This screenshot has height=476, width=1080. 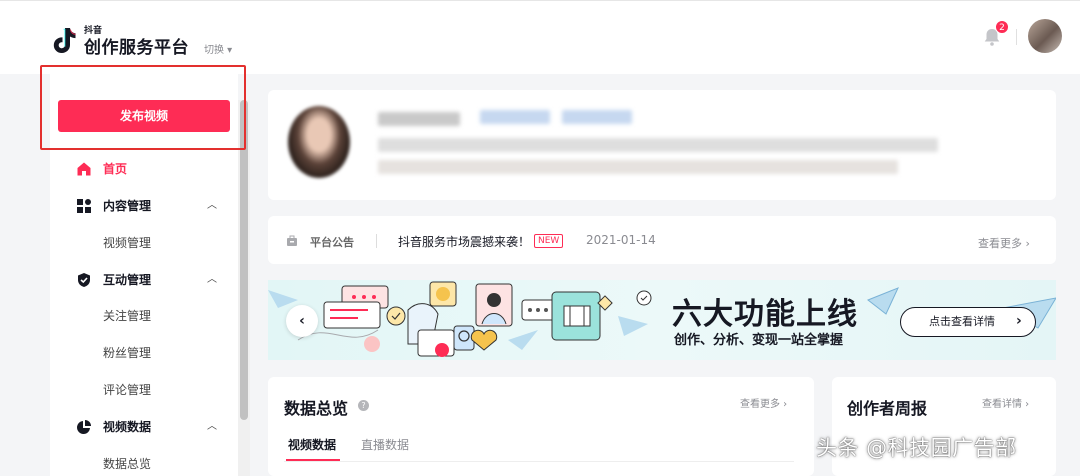 I want to click on weekly-report-title: 创作者周报, so click(x=887, y=408).